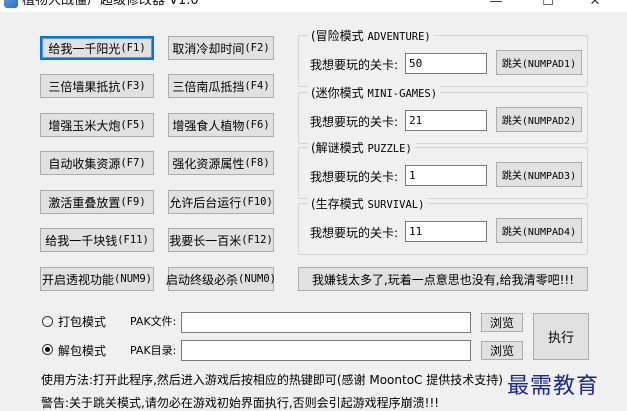  Describe the element at coordinates (205, 240) in the screenshot. I see `cheat-label: 我要长一百米` at that location.